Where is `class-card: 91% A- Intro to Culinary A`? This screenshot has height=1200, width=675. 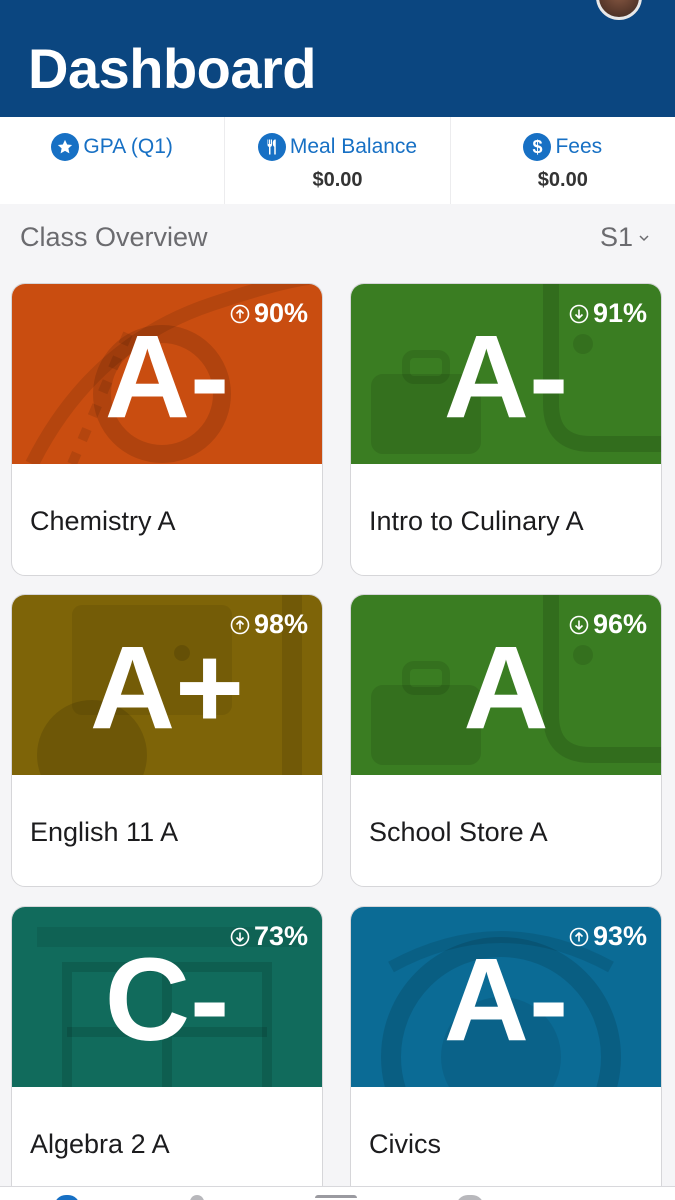 class-card: 91% A- Intro to Culinary A is located at coordinates (506, 429).